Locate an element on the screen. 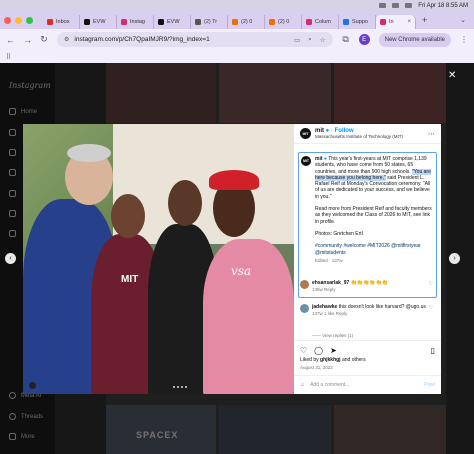 Image resolution: width=474 pixels, height=454 pixels. comment-meta: 137w 1 like Reply is located at coordinates (374, 314).